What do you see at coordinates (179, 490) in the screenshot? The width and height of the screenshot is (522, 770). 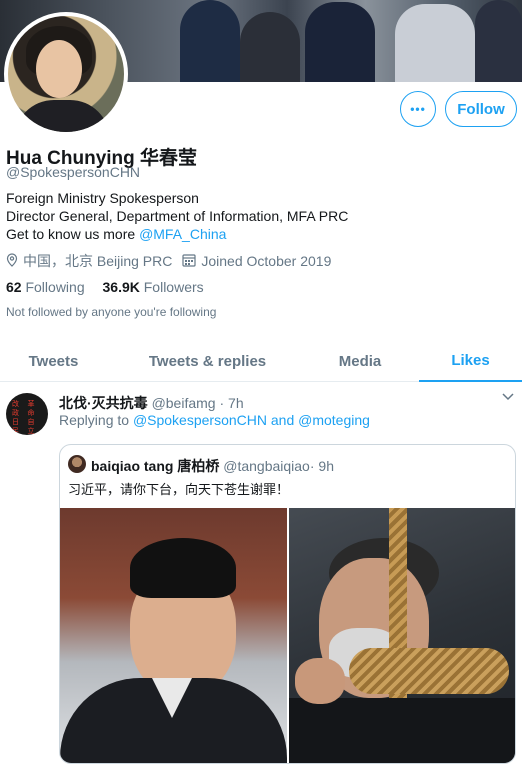 I see `quote-text: 习近平，请你下台，向天下苍生谢罪！` at bounding box center [179, 490].